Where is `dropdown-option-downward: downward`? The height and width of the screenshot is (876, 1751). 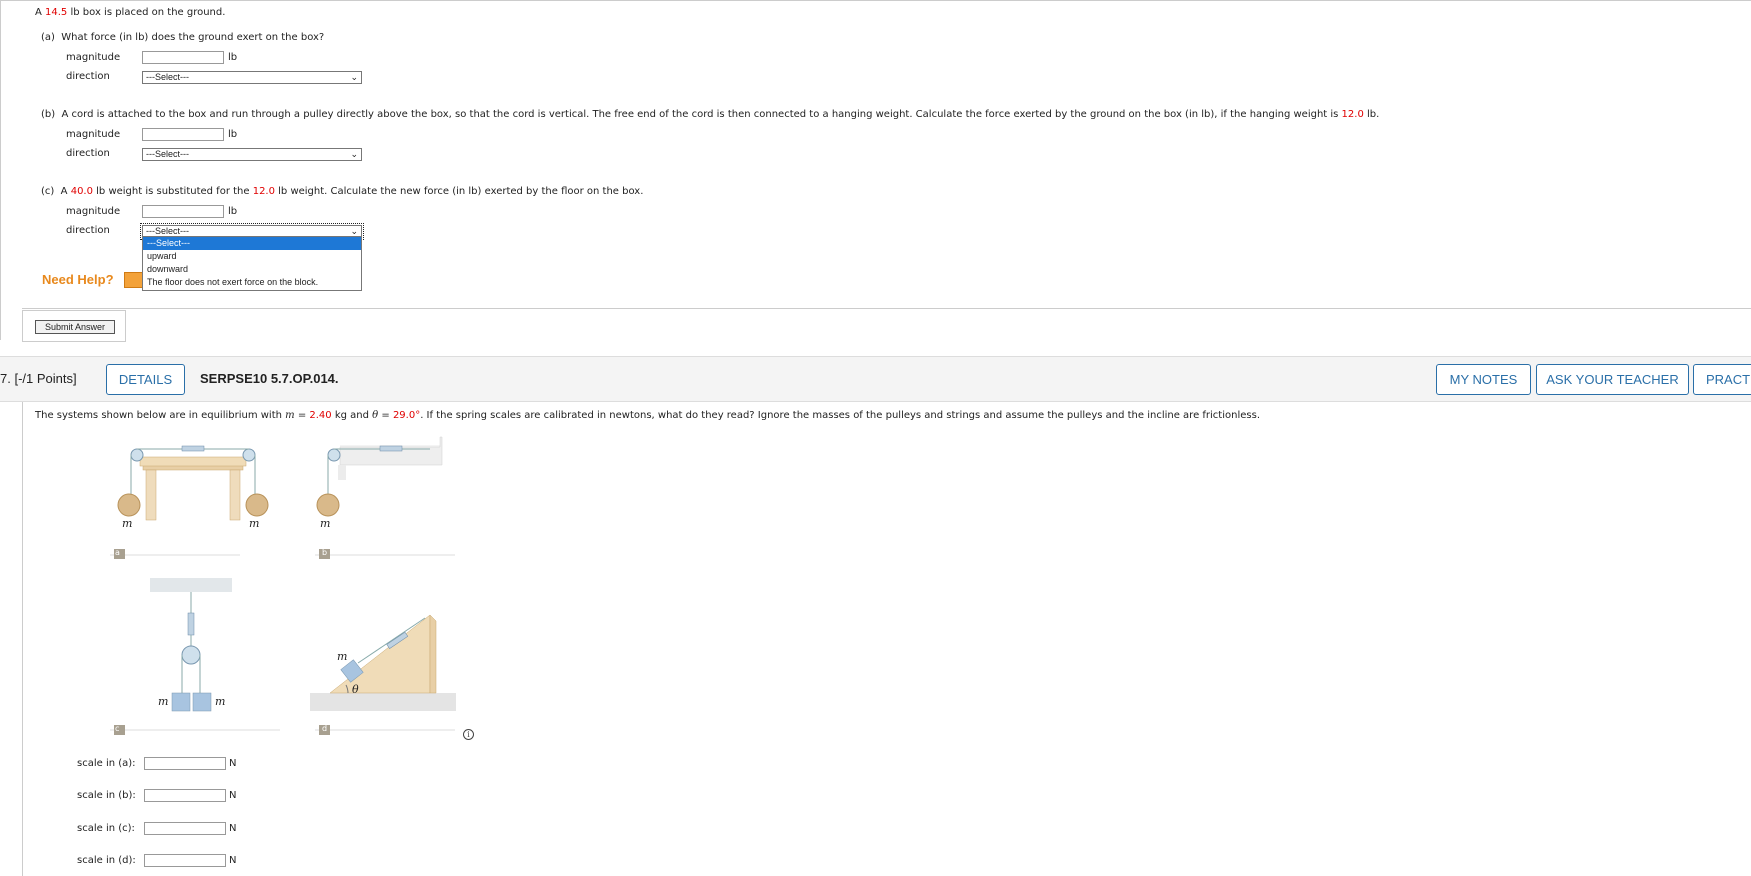 dropdown-option-downward: downward is located at coordinates (252, 269).